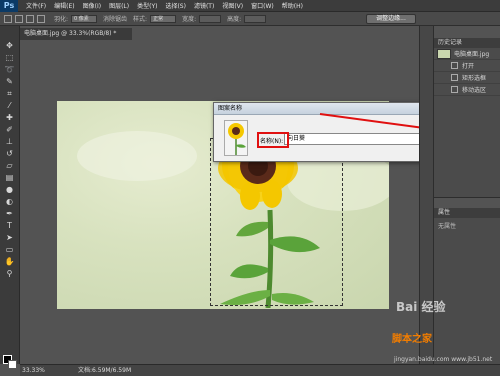 The height and width of the screenshot is (376, 500). Describe the element at coordinates (444, 53) in the screenshot. I see `snapshot-thumbnail` at that location.